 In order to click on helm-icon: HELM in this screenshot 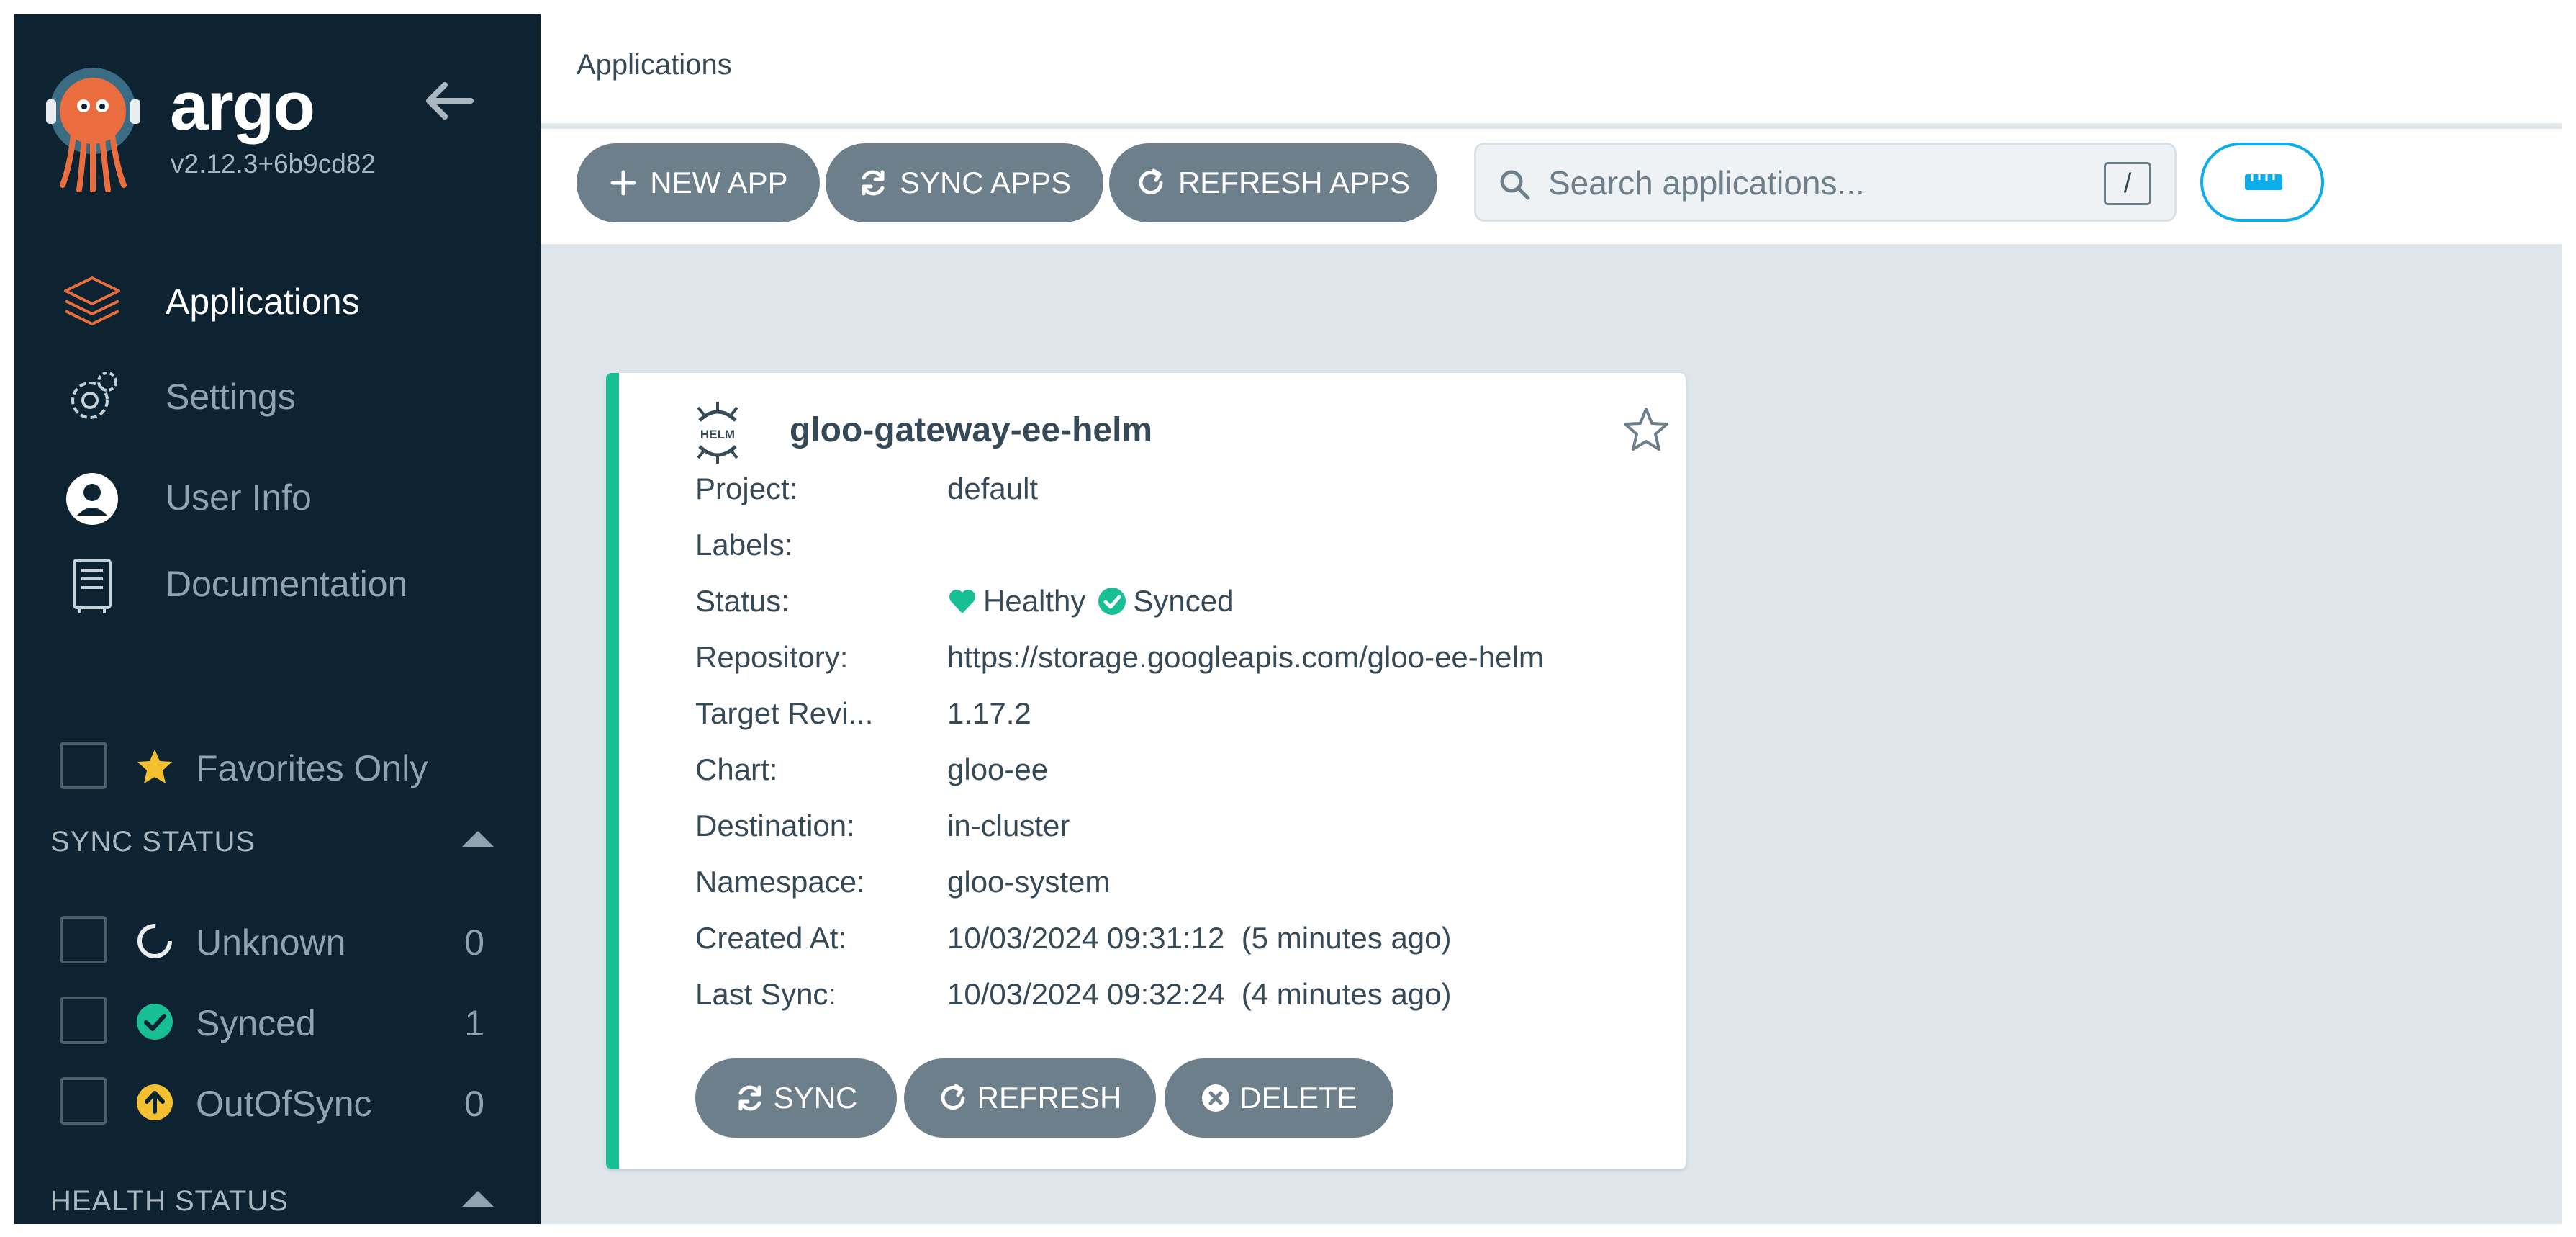, I will do `click(718, 433)`.